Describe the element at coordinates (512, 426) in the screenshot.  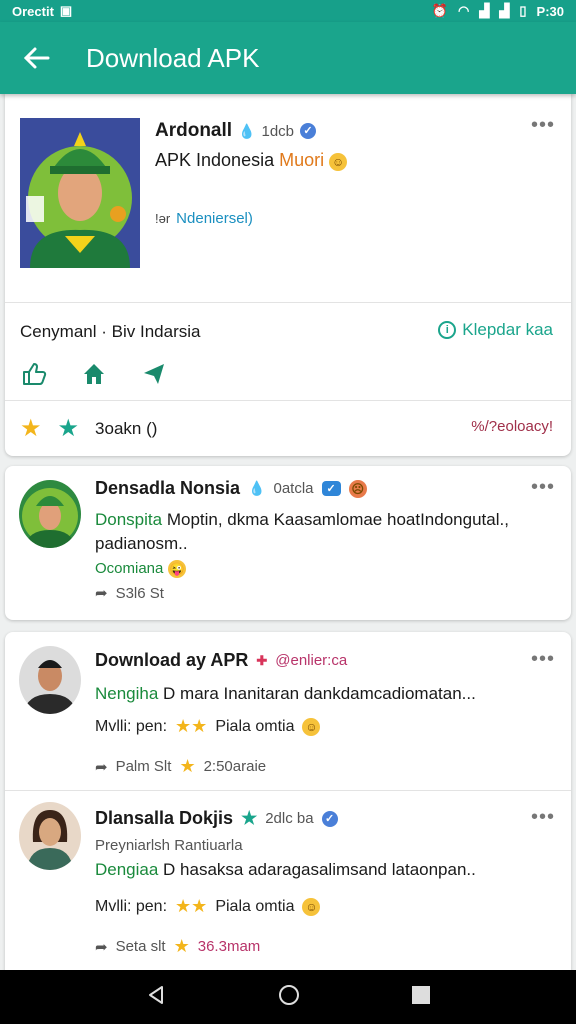
I see `featured-percent: %/?eoloacy!` at that location.